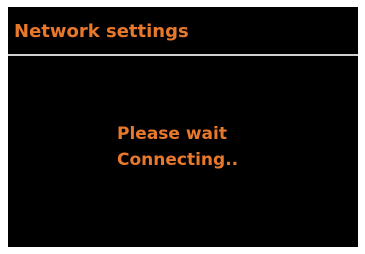 Image resolution: width=365 pixels, height=254 pixels. What do you see at coordinates (183, 55) in the screenshot?
I see `title-divider` at bounding box center [183, 55].